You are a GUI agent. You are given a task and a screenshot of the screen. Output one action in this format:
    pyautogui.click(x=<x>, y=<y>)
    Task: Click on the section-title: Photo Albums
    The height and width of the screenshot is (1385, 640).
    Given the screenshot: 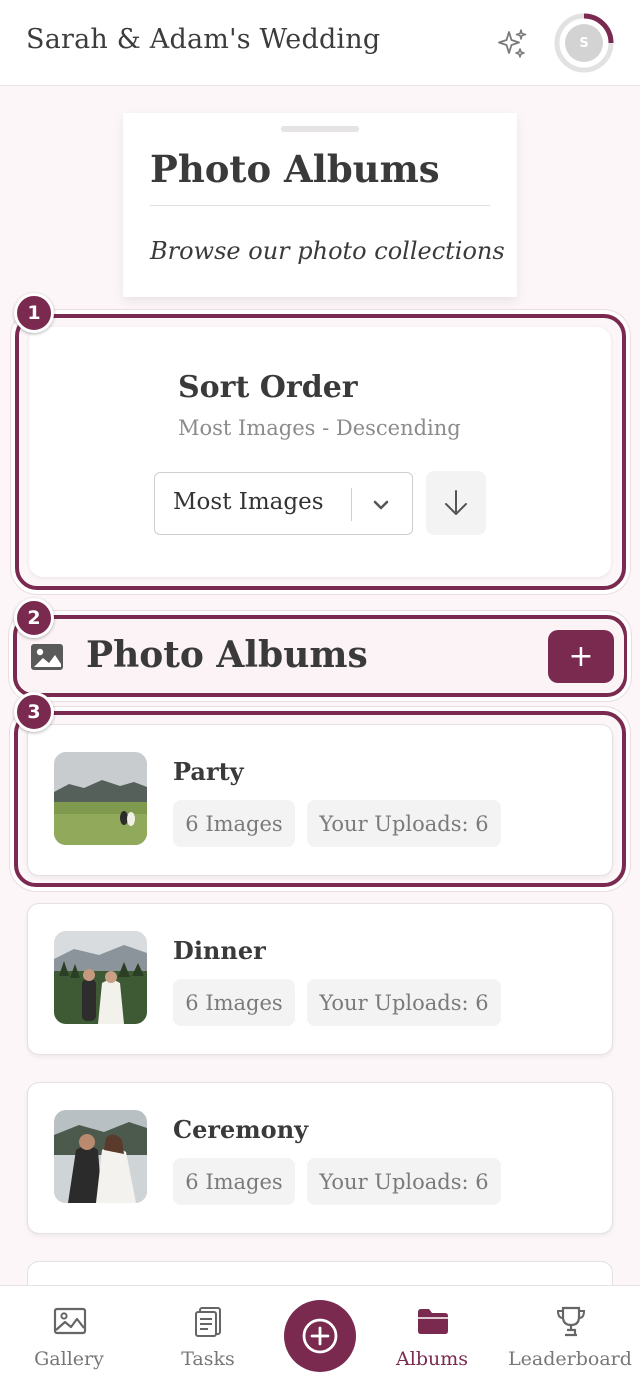 What is the action you would take?
    pyautogui.click(x=227, y=655)
    